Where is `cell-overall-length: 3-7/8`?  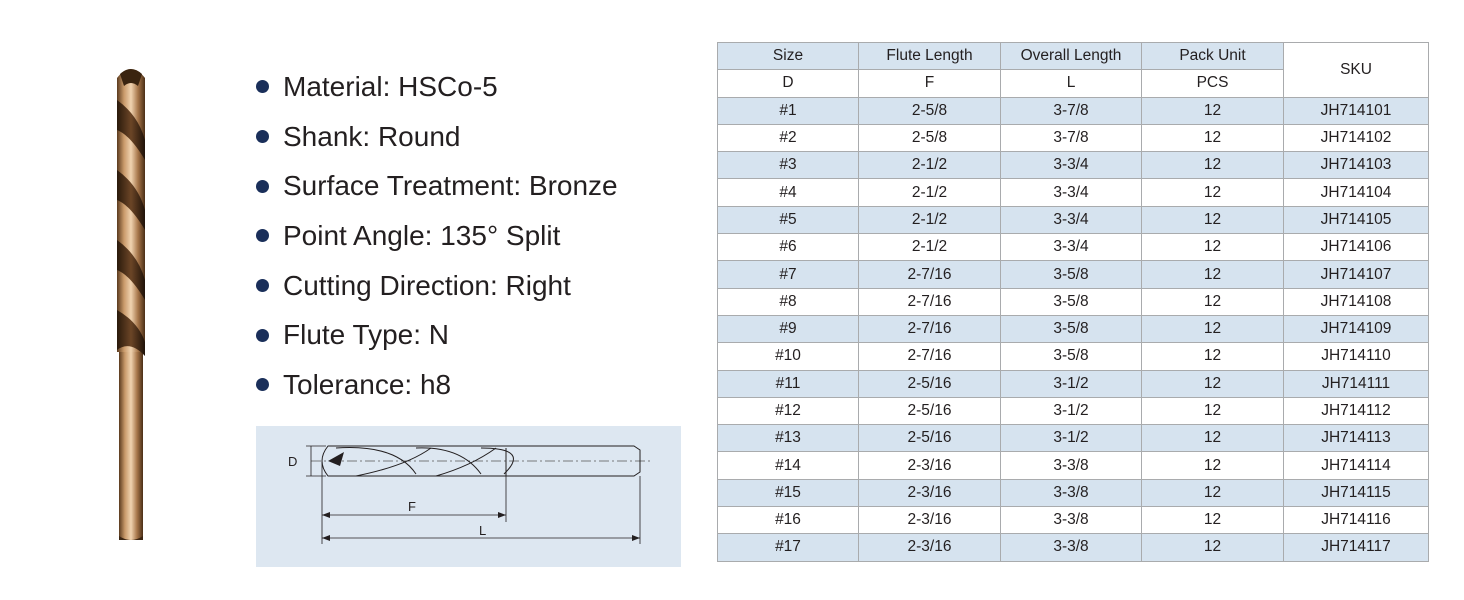
cell-overall-length: 3-7/8 is located at coordinates (1071, 110).